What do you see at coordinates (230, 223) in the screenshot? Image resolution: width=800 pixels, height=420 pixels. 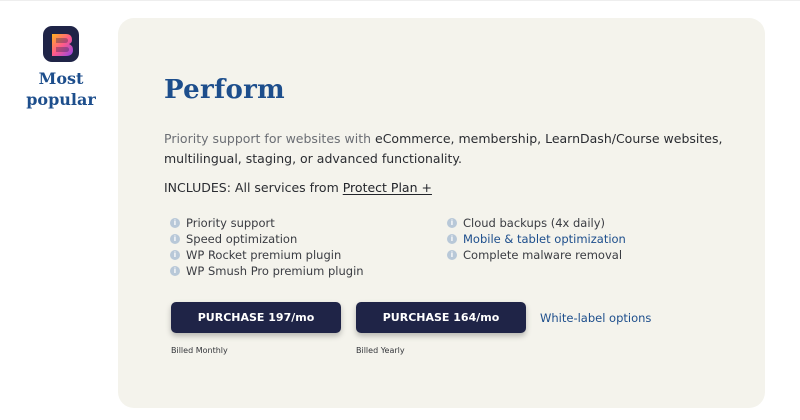 I see `feature-label: Priority support` at bounding box center [230, 223].